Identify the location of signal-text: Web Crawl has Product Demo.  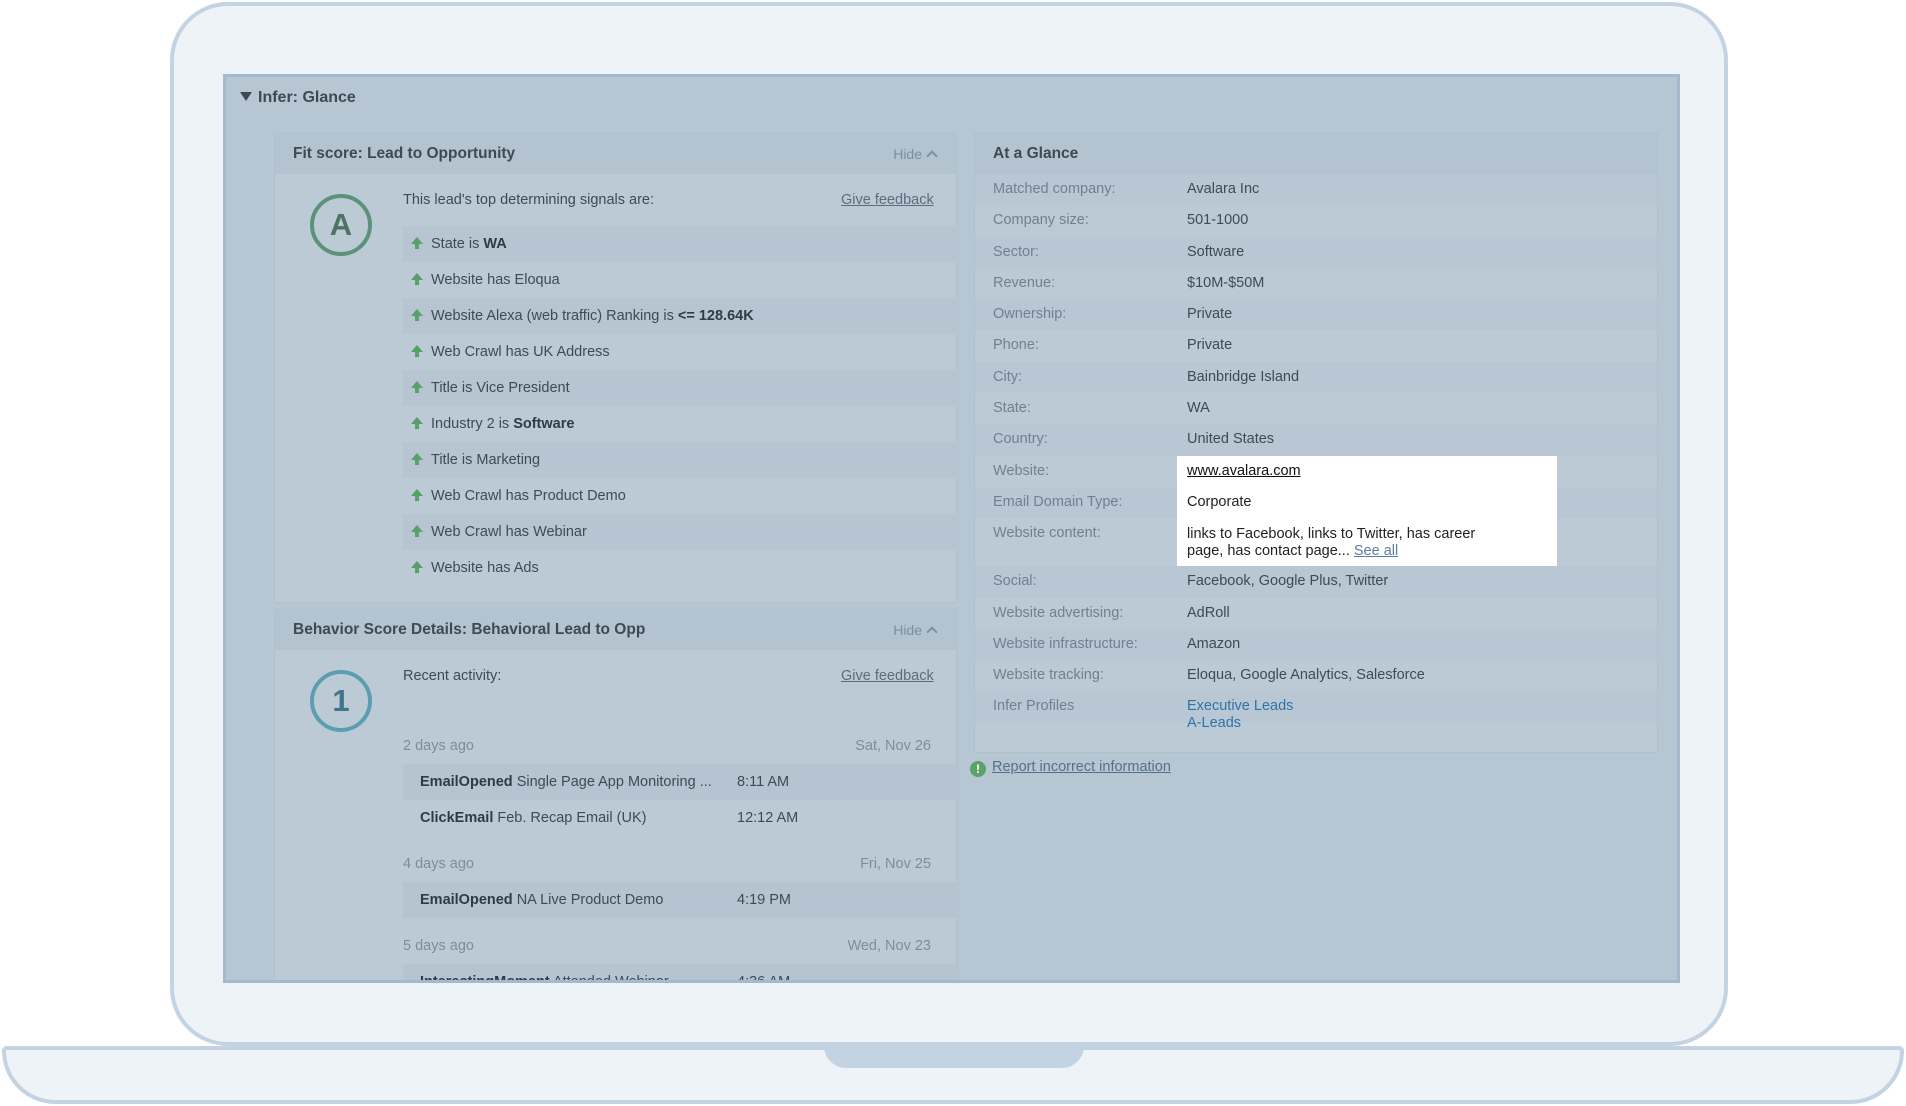
(528, 496).